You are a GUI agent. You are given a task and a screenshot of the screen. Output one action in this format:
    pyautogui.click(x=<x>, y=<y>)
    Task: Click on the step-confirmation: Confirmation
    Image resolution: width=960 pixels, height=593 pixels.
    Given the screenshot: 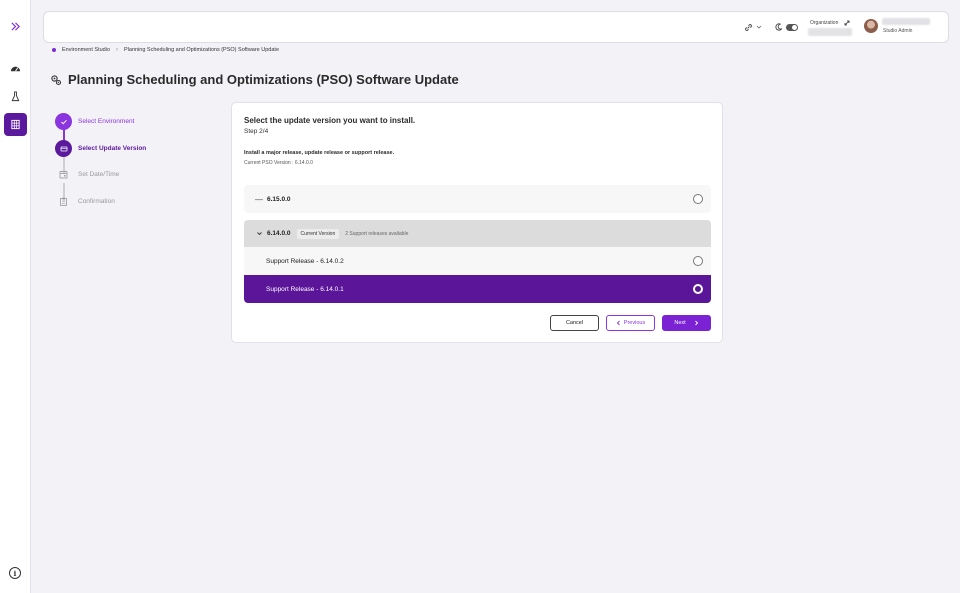 What is the action you would take?
    pyautogui.click(x=85, y=201)
    